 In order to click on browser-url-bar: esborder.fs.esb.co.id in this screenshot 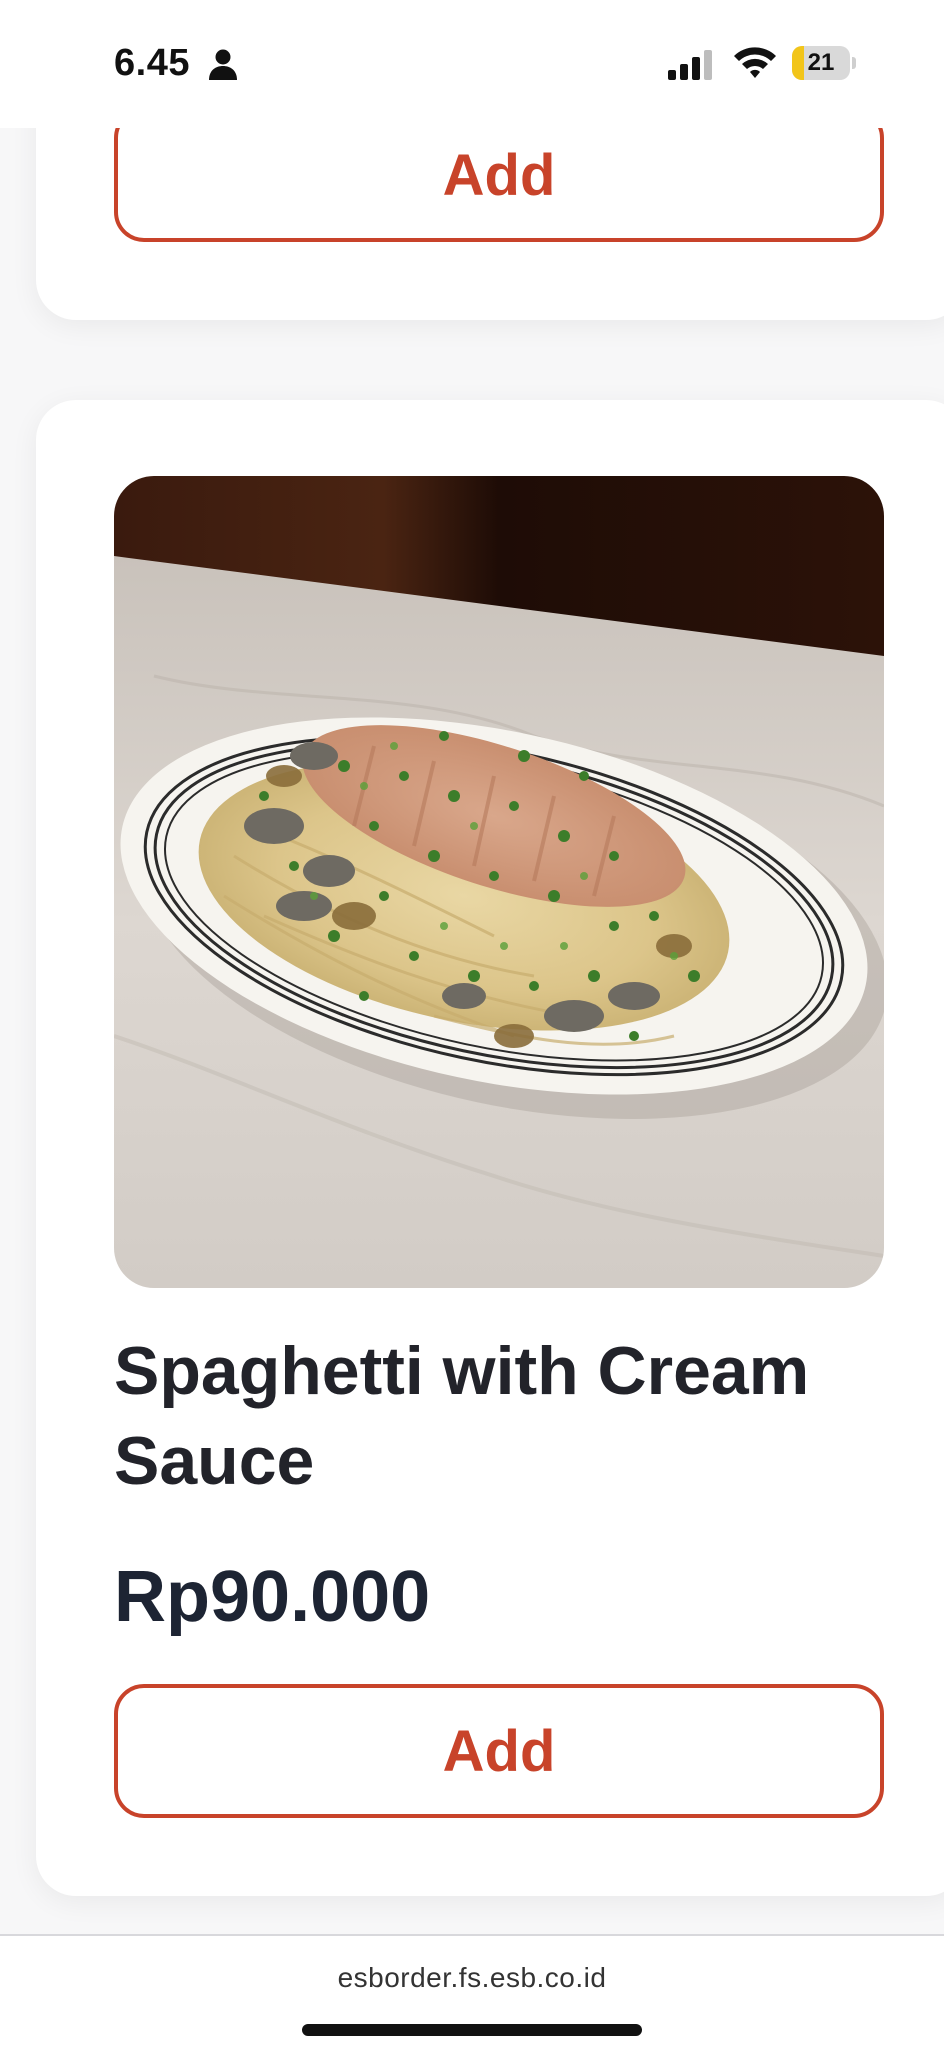, I will do `click(472, 1991)`.